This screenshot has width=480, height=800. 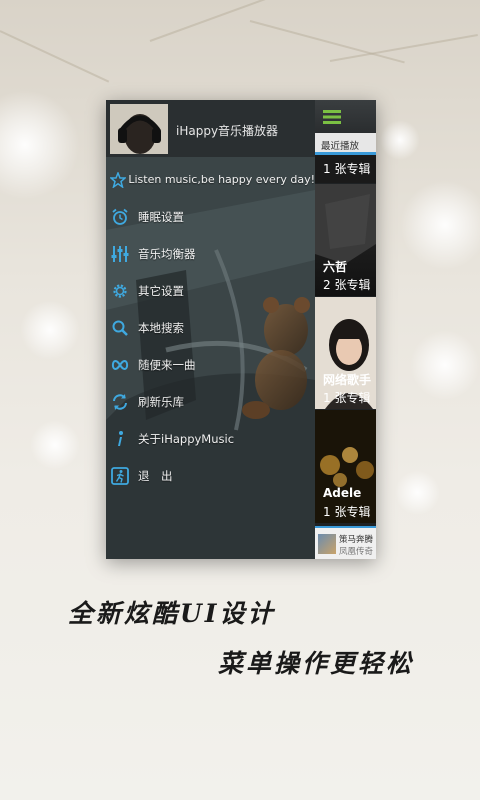 What do you see at coordinates (316, 663) in the screenshot?
I see `slogan-line-2: 菜单操作更轻松` at bounding box center [316, 663].